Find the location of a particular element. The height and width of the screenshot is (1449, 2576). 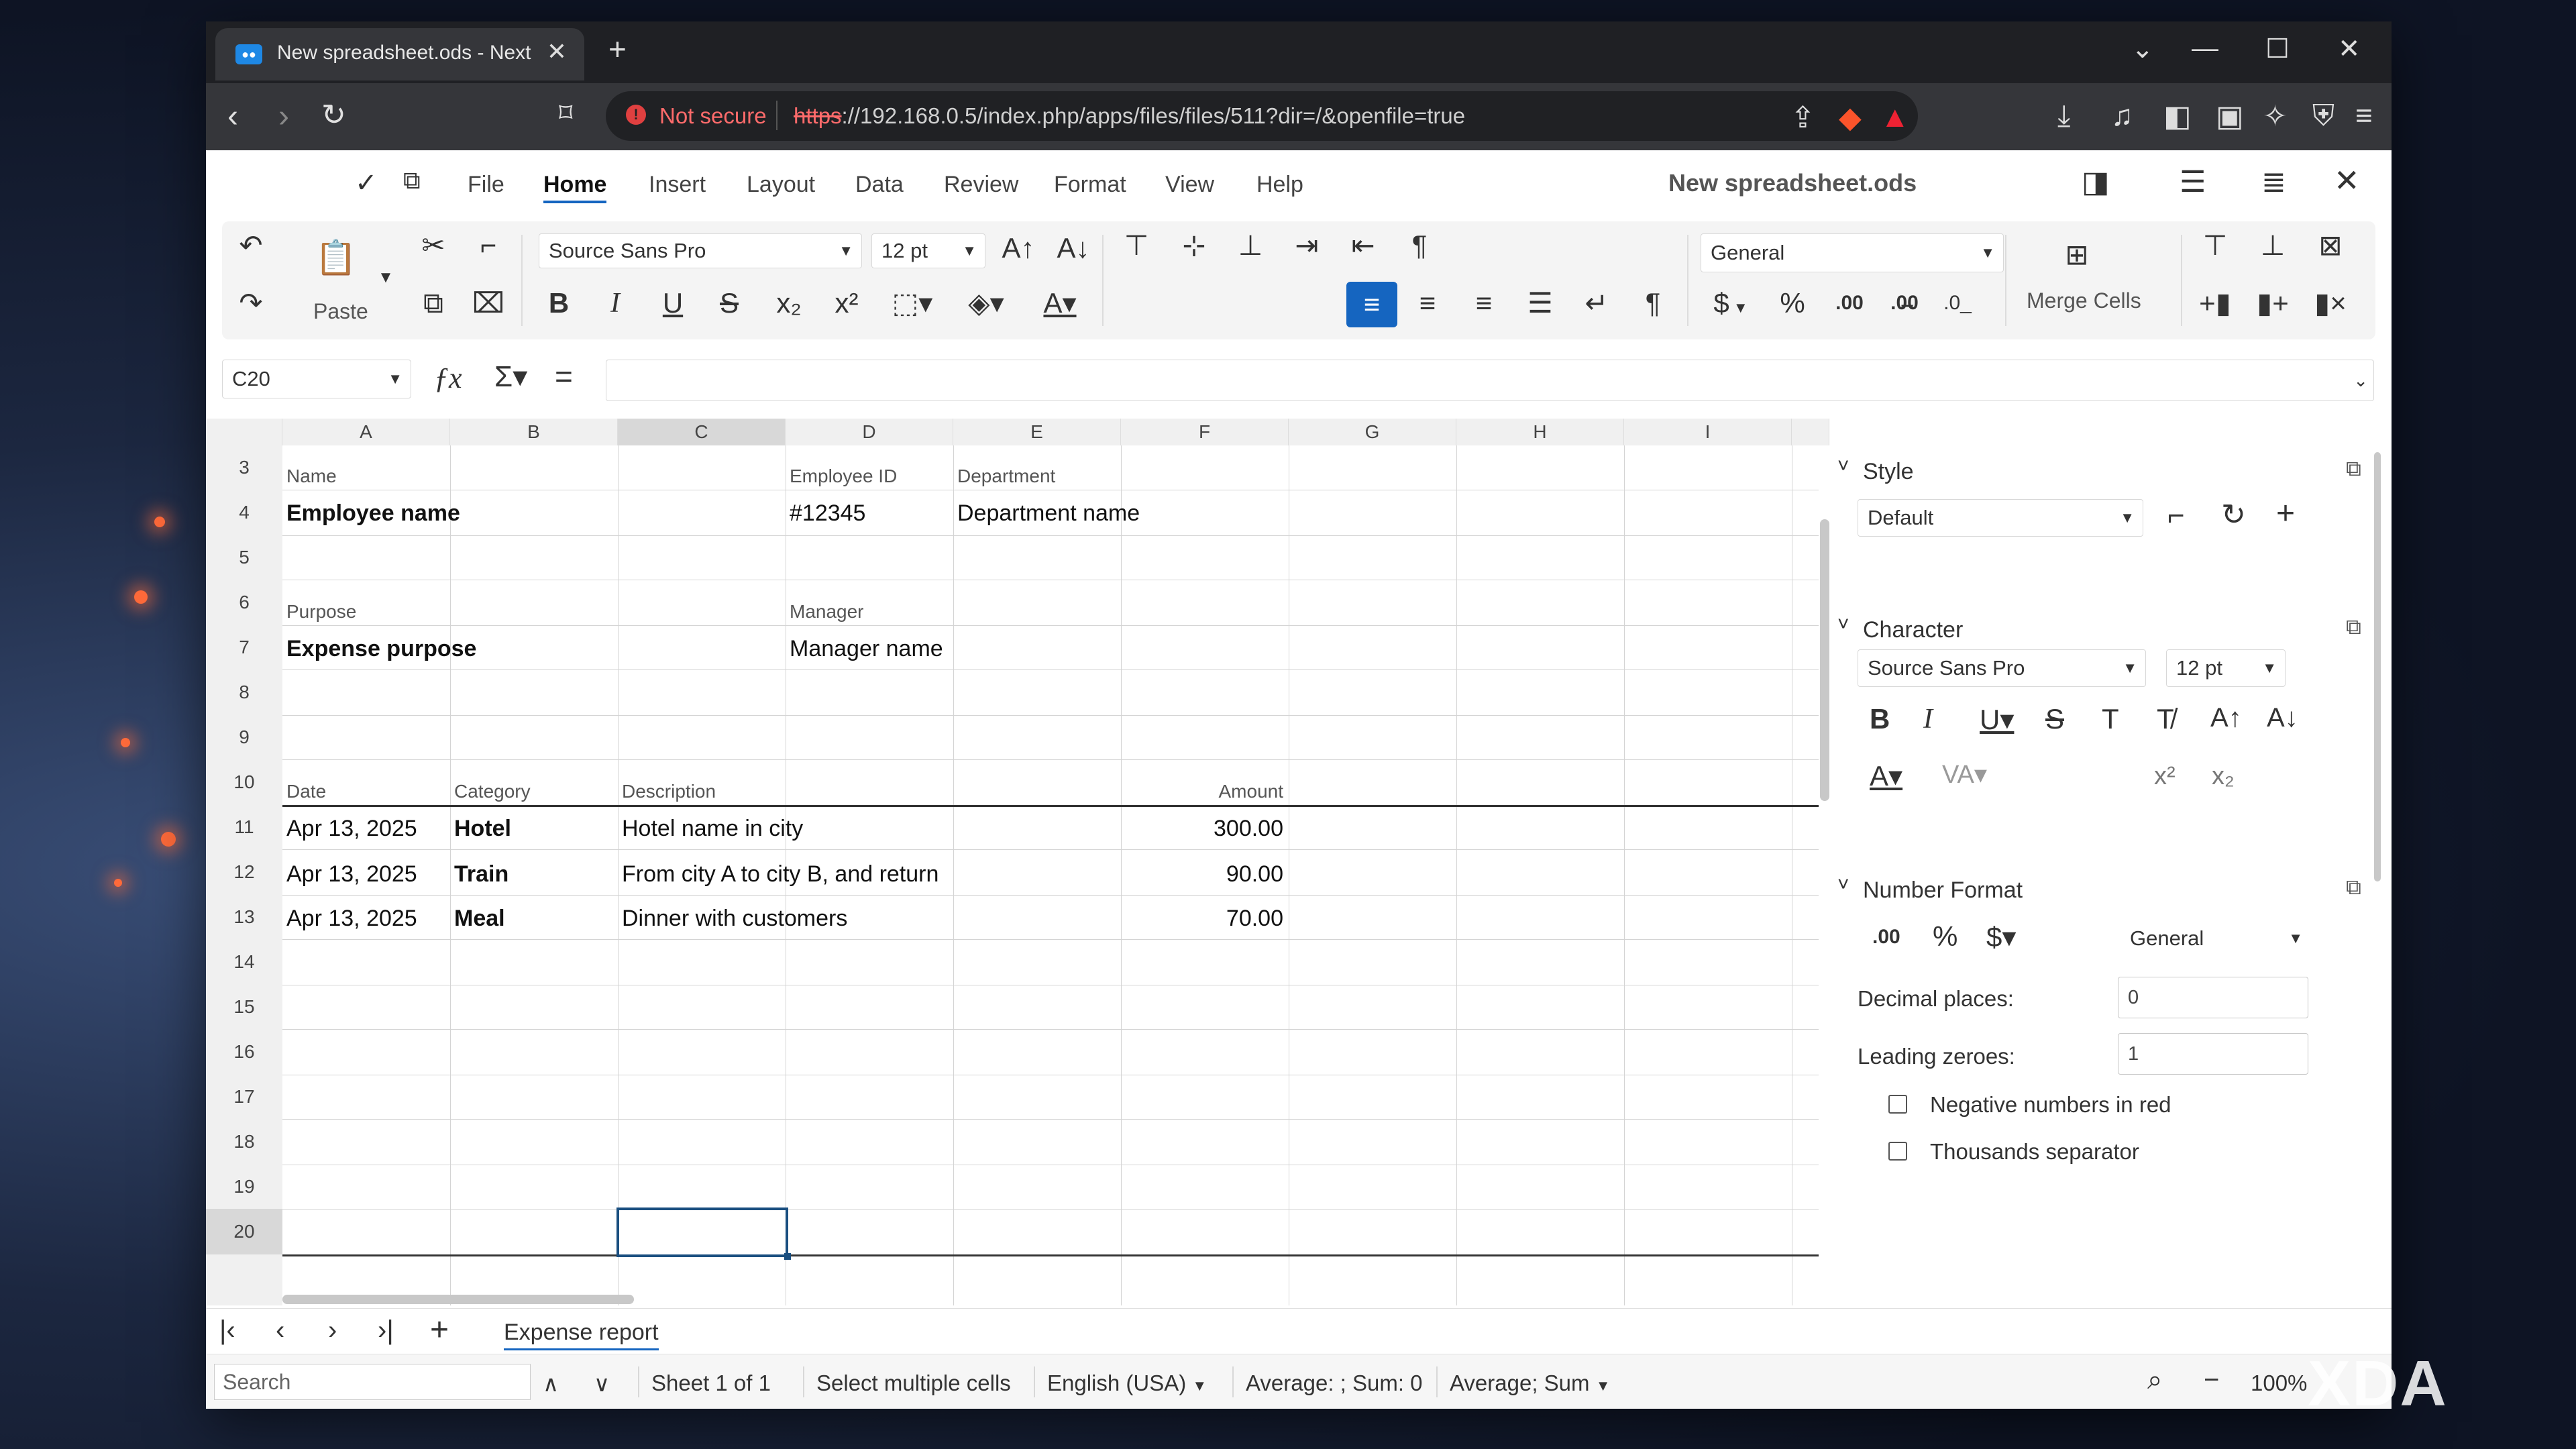

italic-icon: I is located at coordinates (615, 303).